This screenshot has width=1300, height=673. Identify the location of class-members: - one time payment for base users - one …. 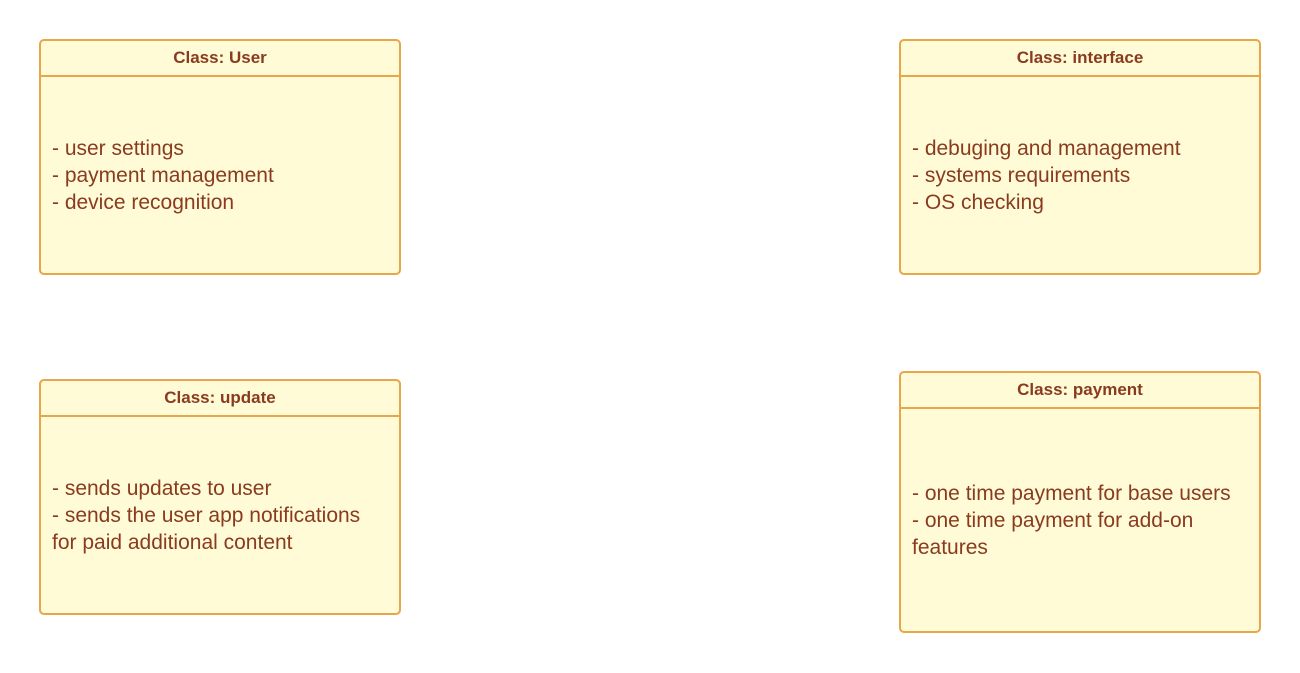
(1071, 520).